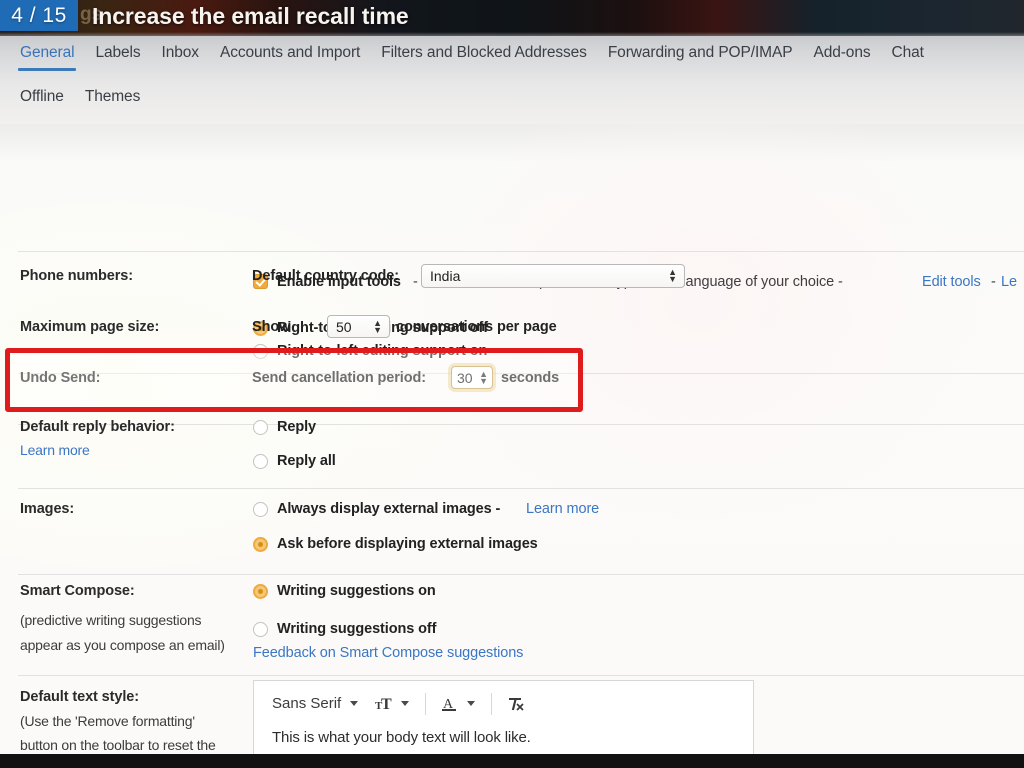  What do you see at coordinates (512, 101) in the screenshot?
I see `settings-tab-row-secondary: Offline Themes` at bounding box center [512, 101].